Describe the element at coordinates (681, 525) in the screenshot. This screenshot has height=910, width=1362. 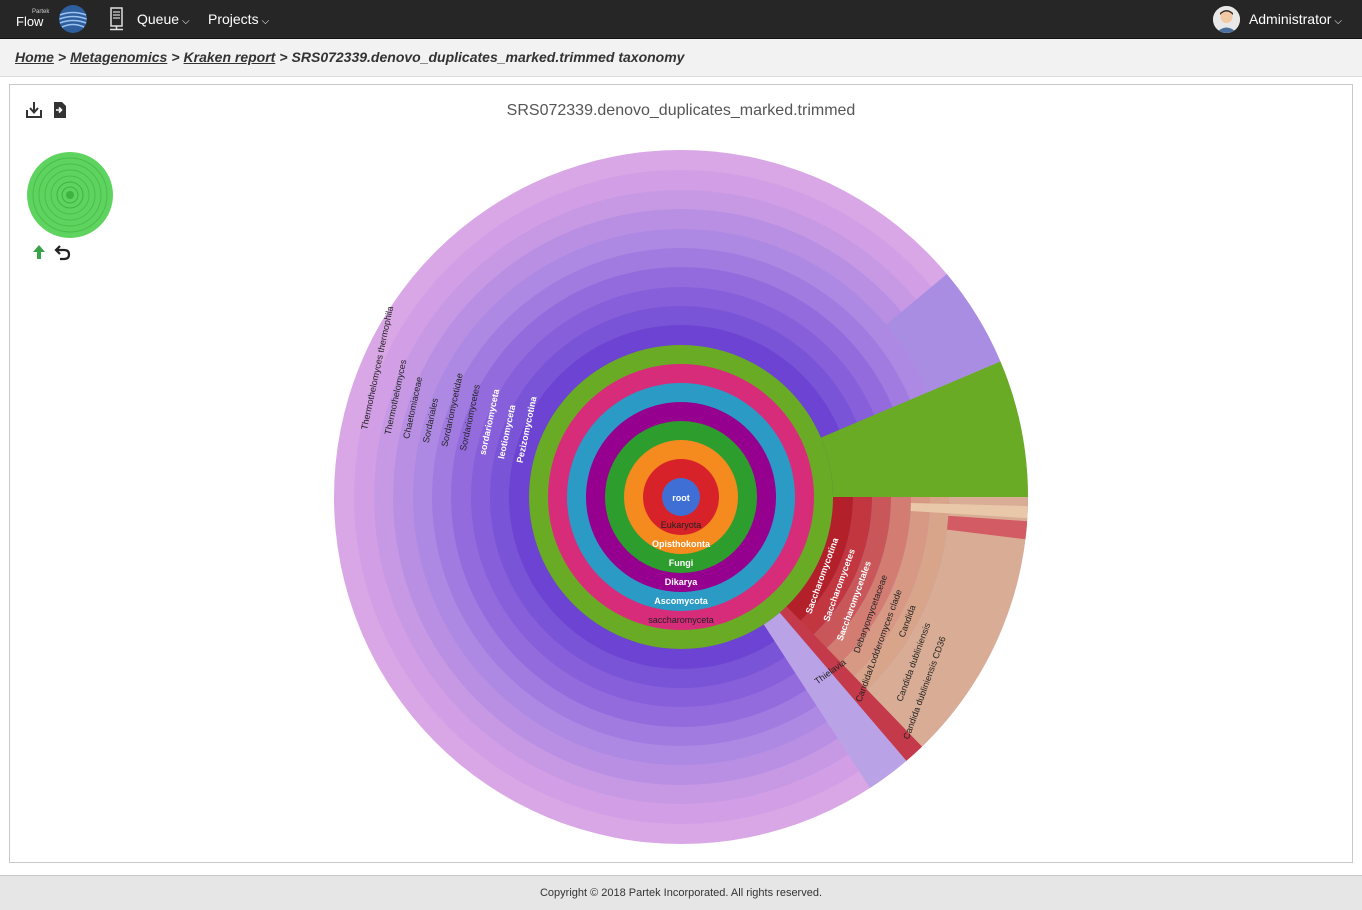
I see `sunburst-ring-label: Eukaryota` at that location.